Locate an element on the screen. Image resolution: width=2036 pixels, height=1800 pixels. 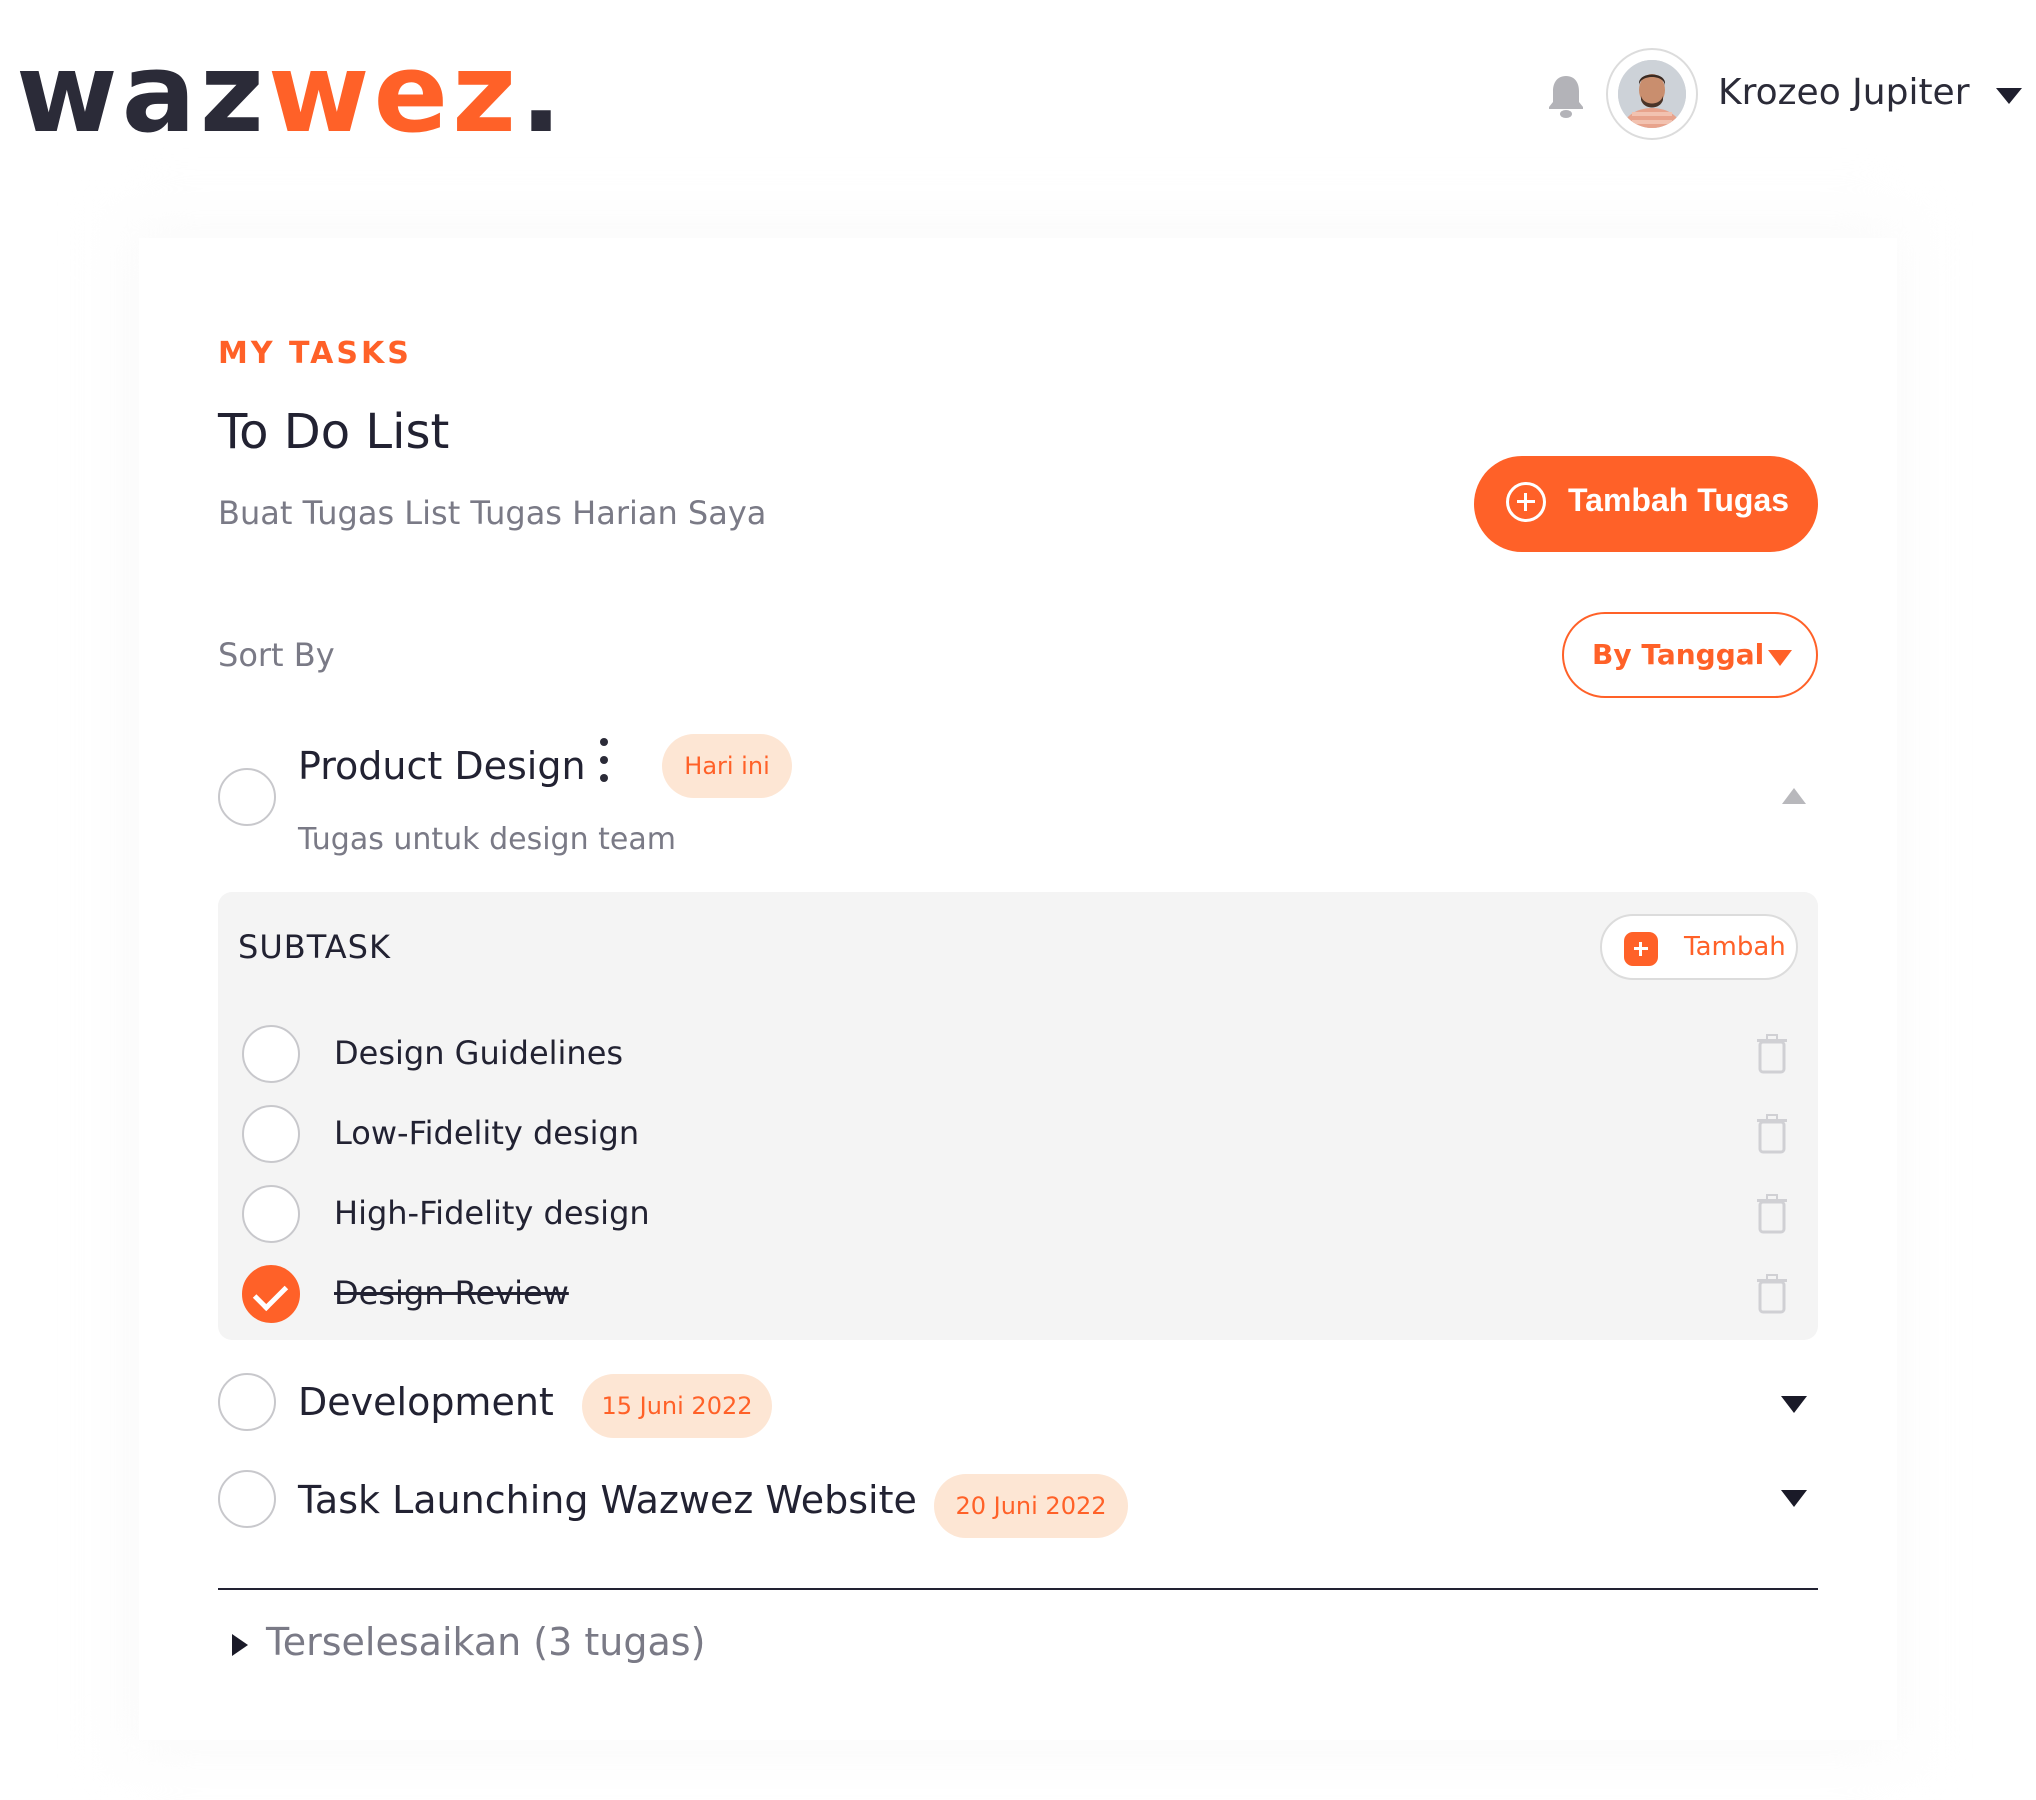
plus-circle-icon is located at coordinates (1526, 502).